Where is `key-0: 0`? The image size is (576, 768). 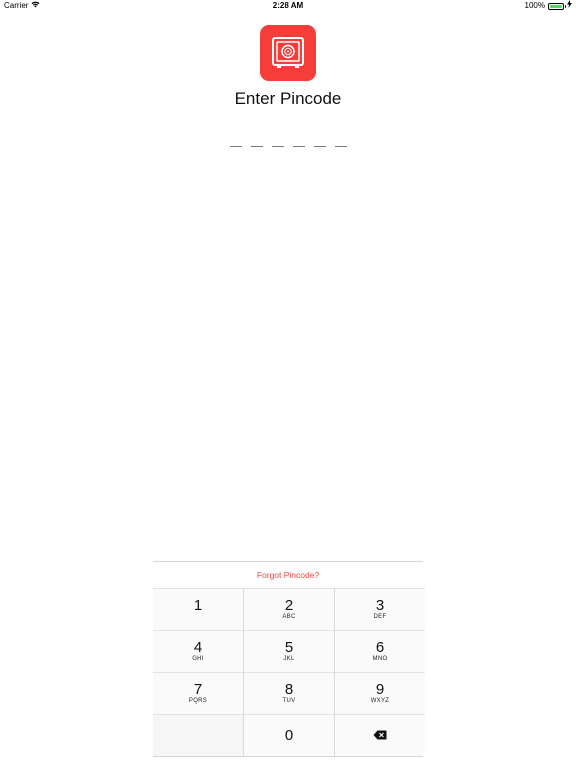 key-0: 0 is located at coordinates (289, 735).